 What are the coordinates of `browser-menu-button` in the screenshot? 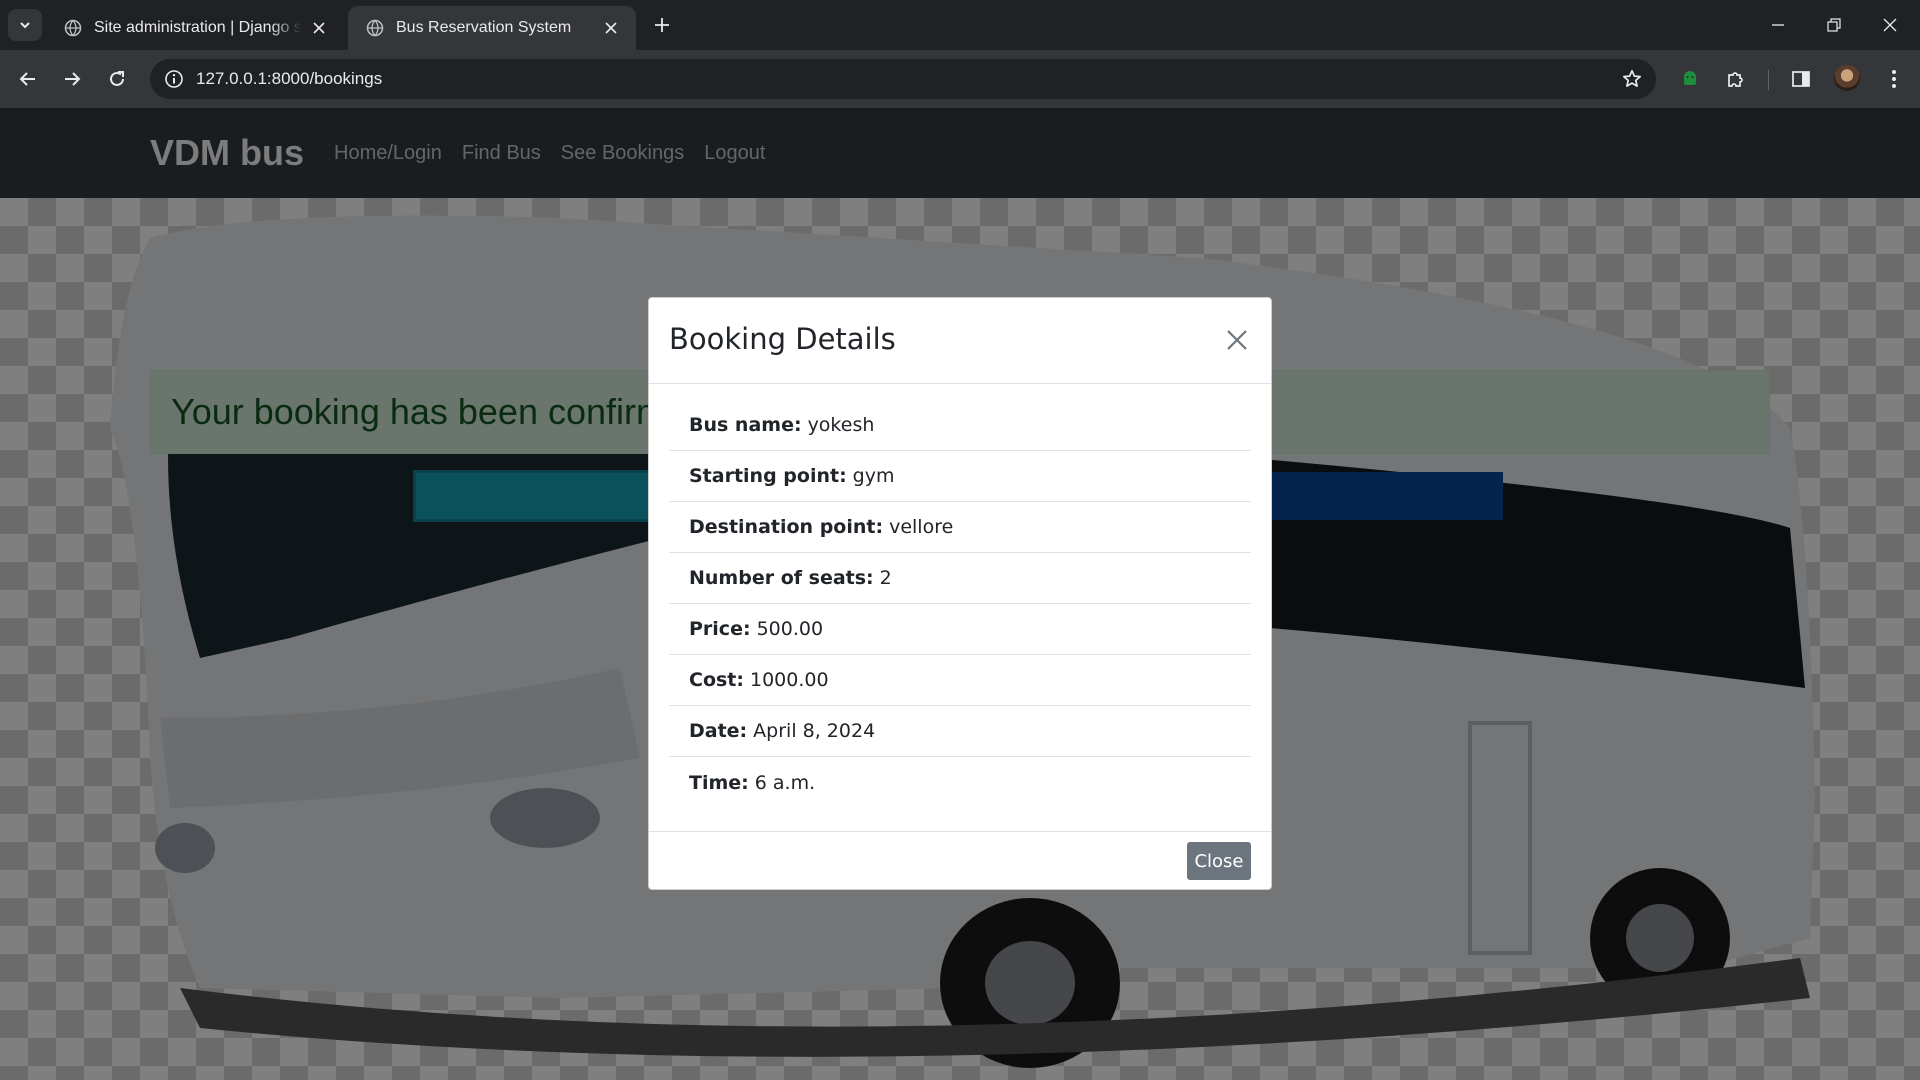 It's located at (1894, 79).